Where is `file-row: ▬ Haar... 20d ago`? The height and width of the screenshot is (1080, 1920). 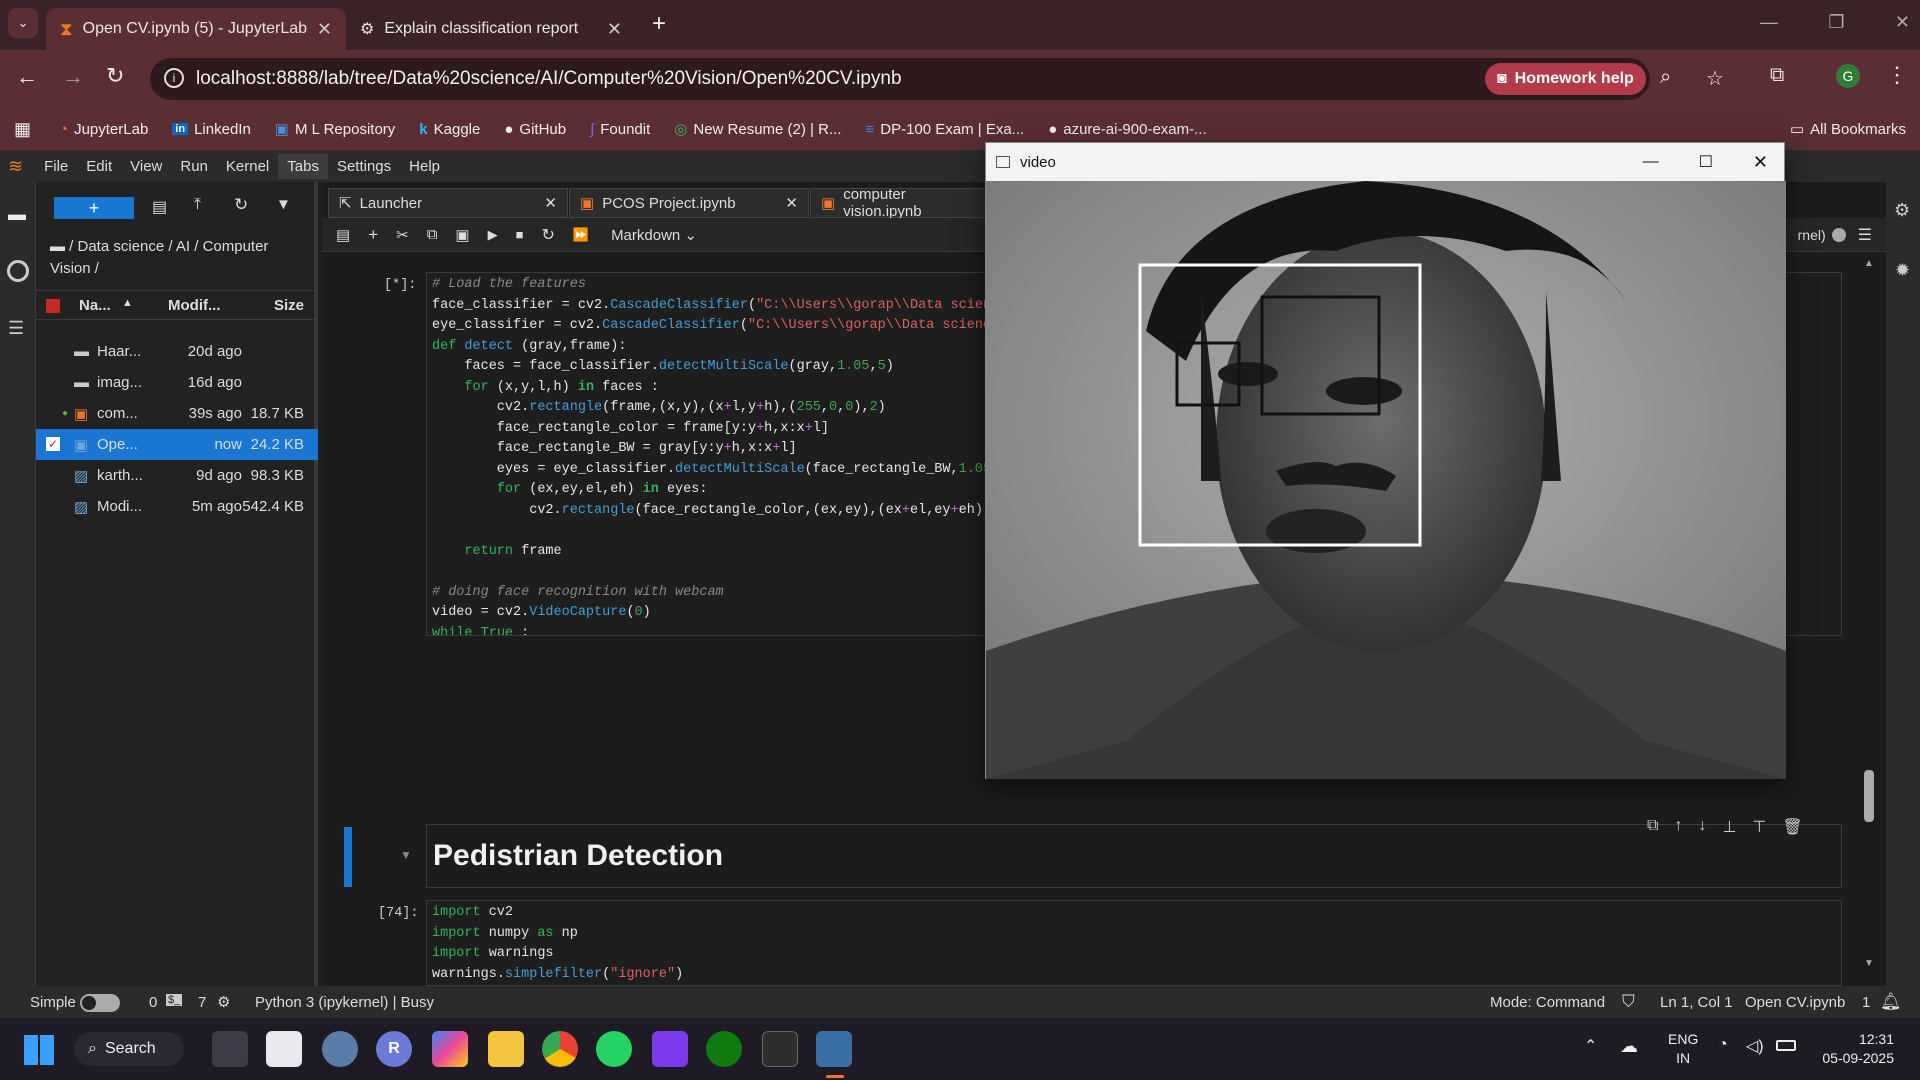 file-row: ▬ Haar... 20d ago is located at coordinates (177, 351).